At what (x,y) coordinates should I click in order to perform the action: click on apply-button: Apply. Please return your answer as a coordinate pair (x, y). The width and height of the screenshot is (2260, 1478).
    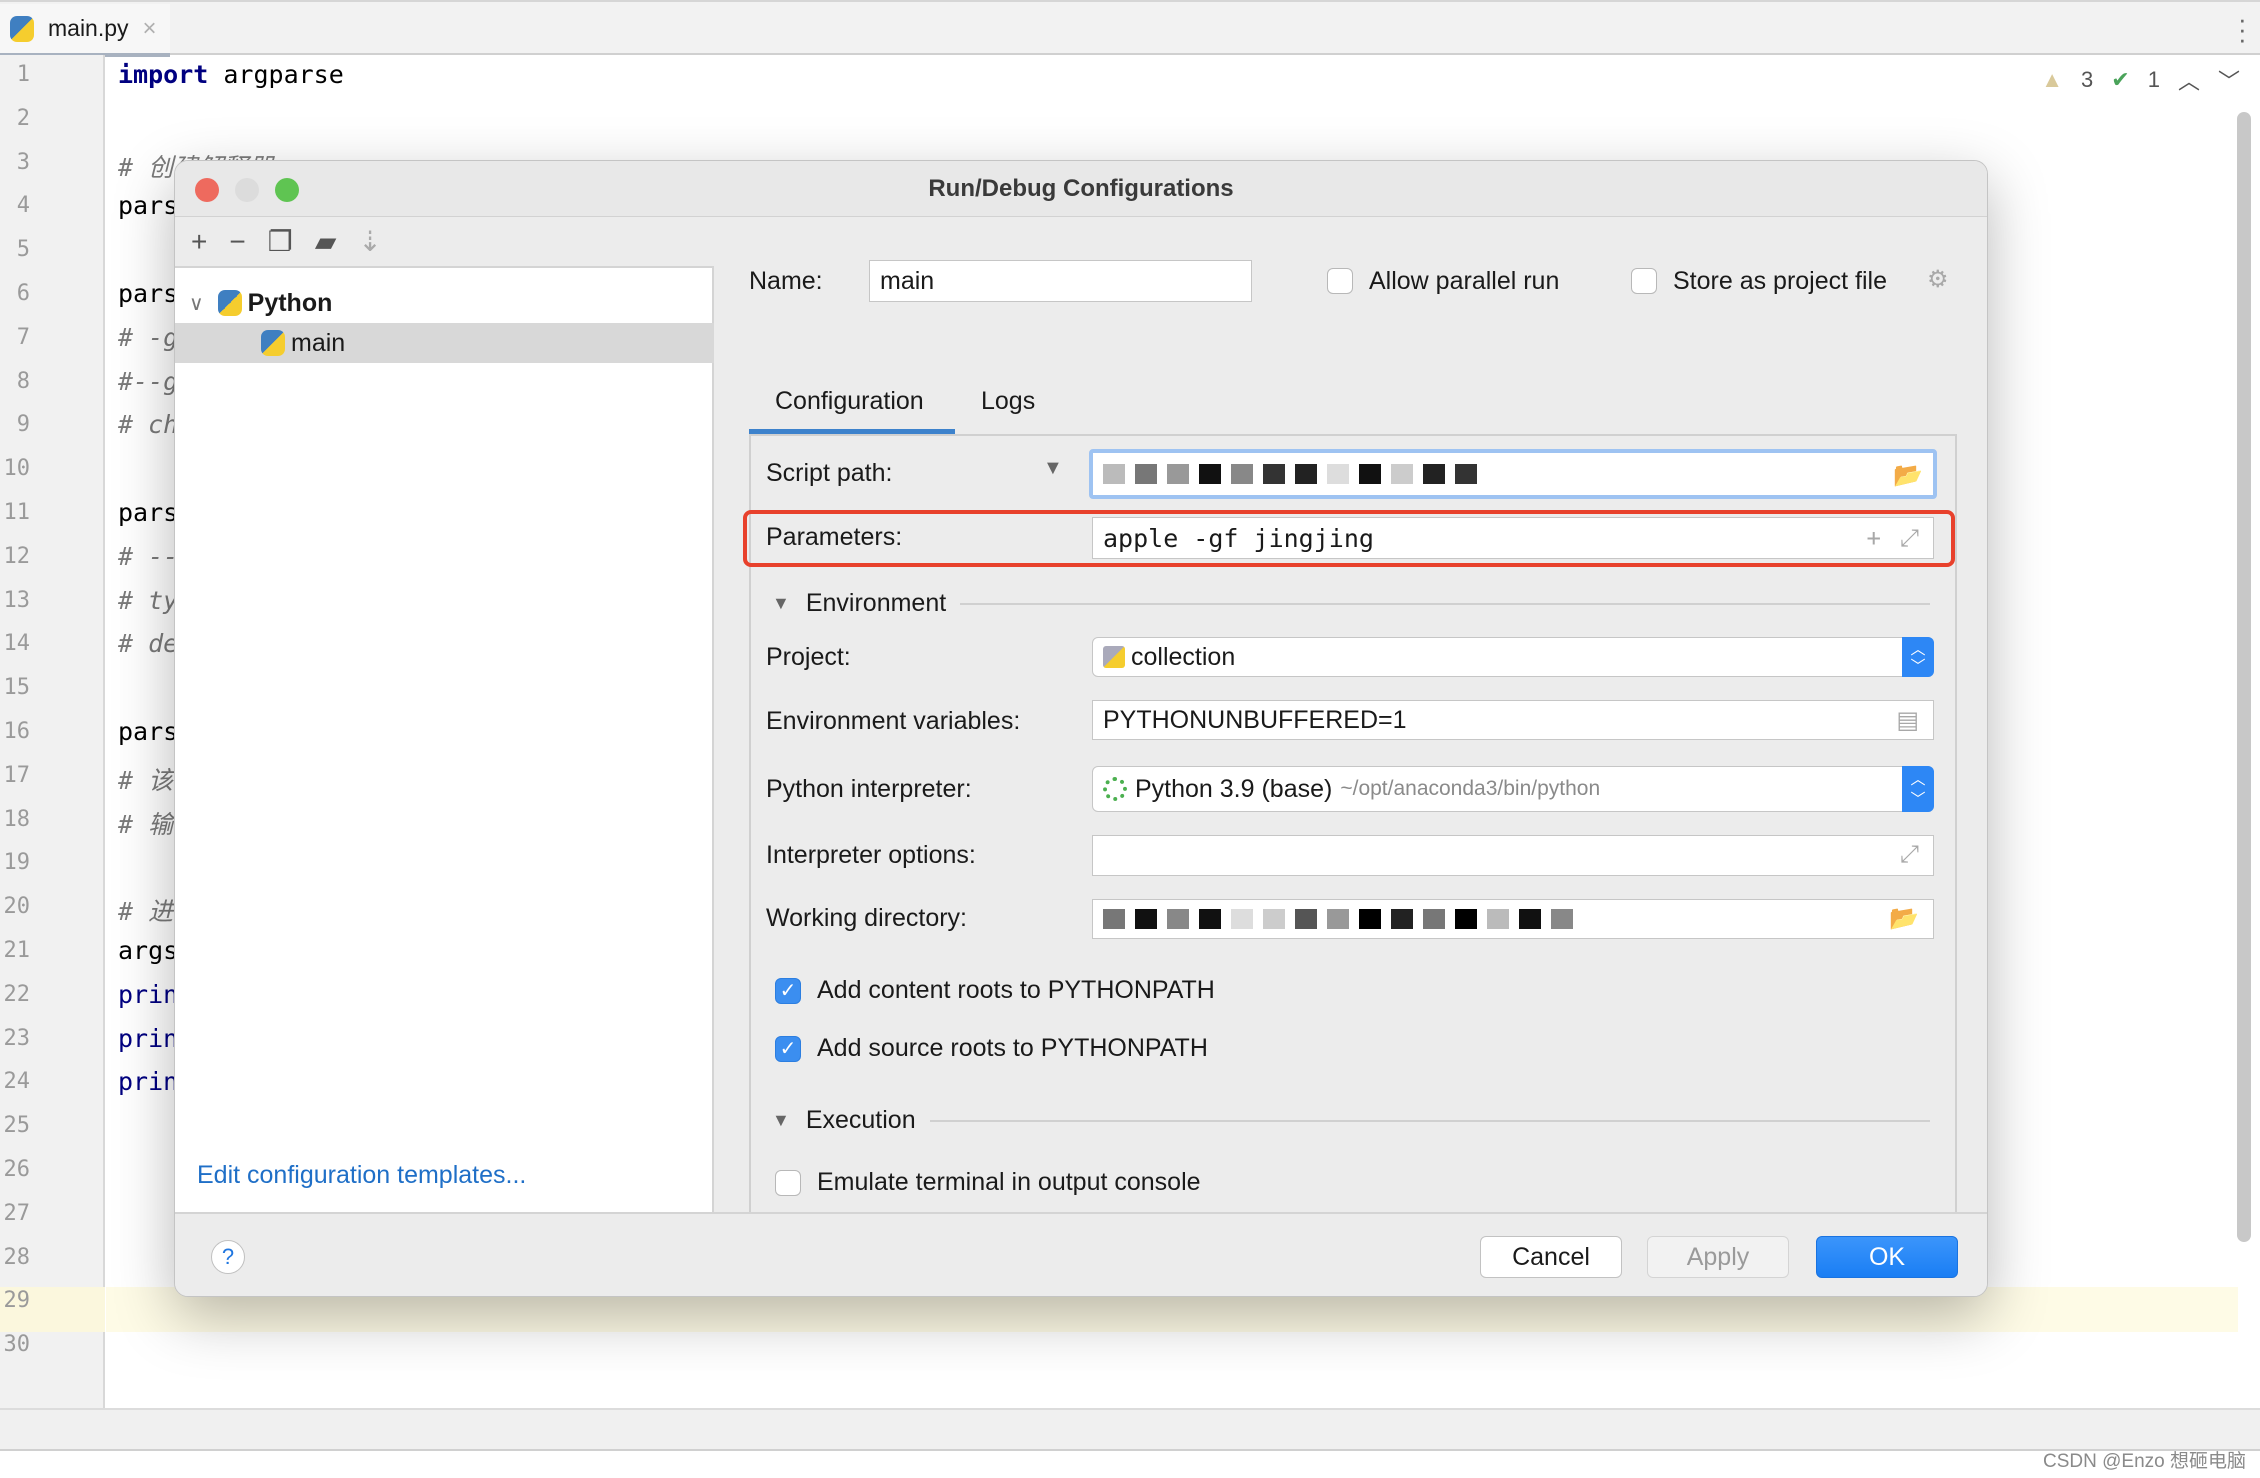
    Looking at the image, I should click on (1718, 1257).